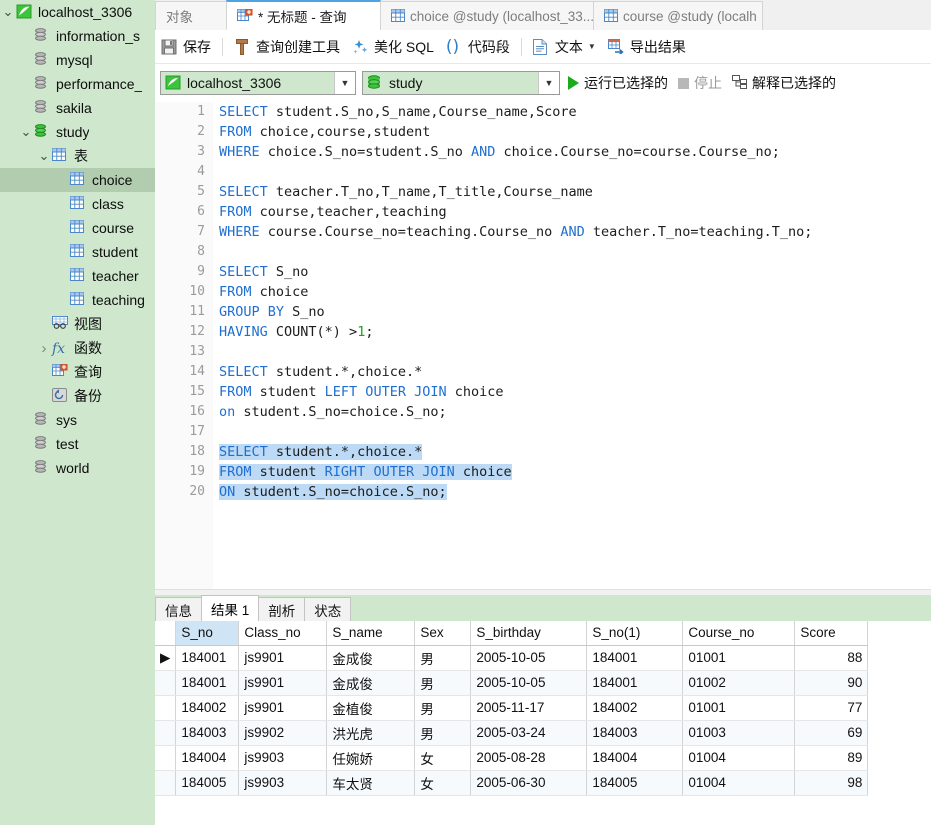  Describe the element at coordinates (831, 733) in the screenshot. I see `table-cell: 69` at that location.